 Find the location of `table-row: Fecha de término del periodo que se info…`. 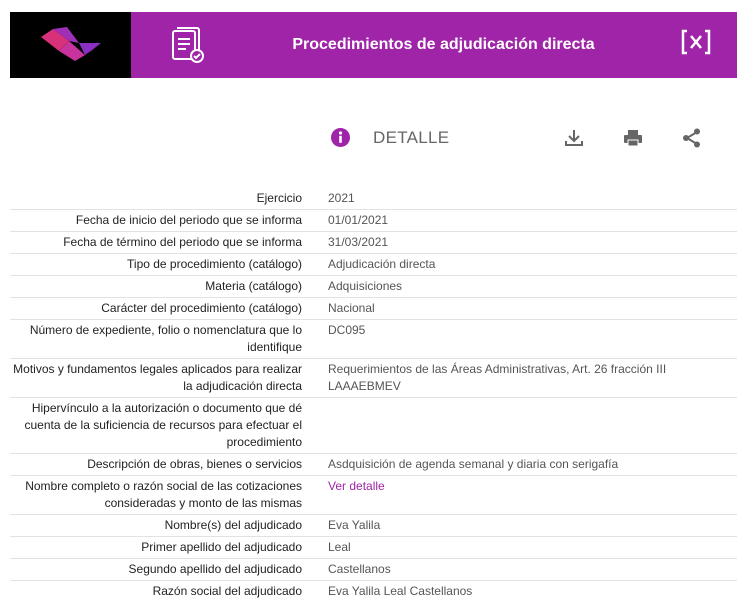

table-row: Fecha de término del periodo que se info… is located at coordinates (373, 243).